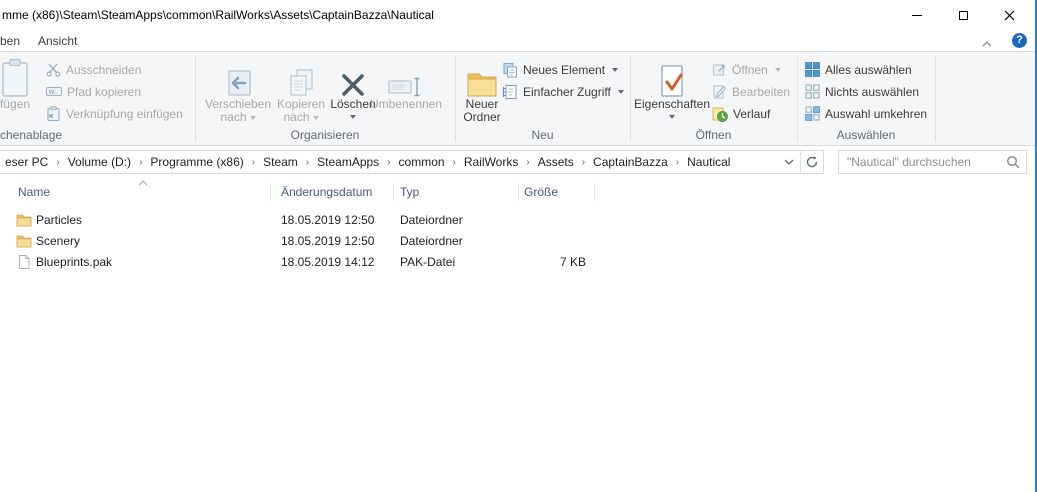 The width and height of the screenshot is (1037, 492). What do you see at coordinates (872, 91) in the screenshot?
I see `select-none-label: Nichts auswählen` at bounding box center [872, 91].